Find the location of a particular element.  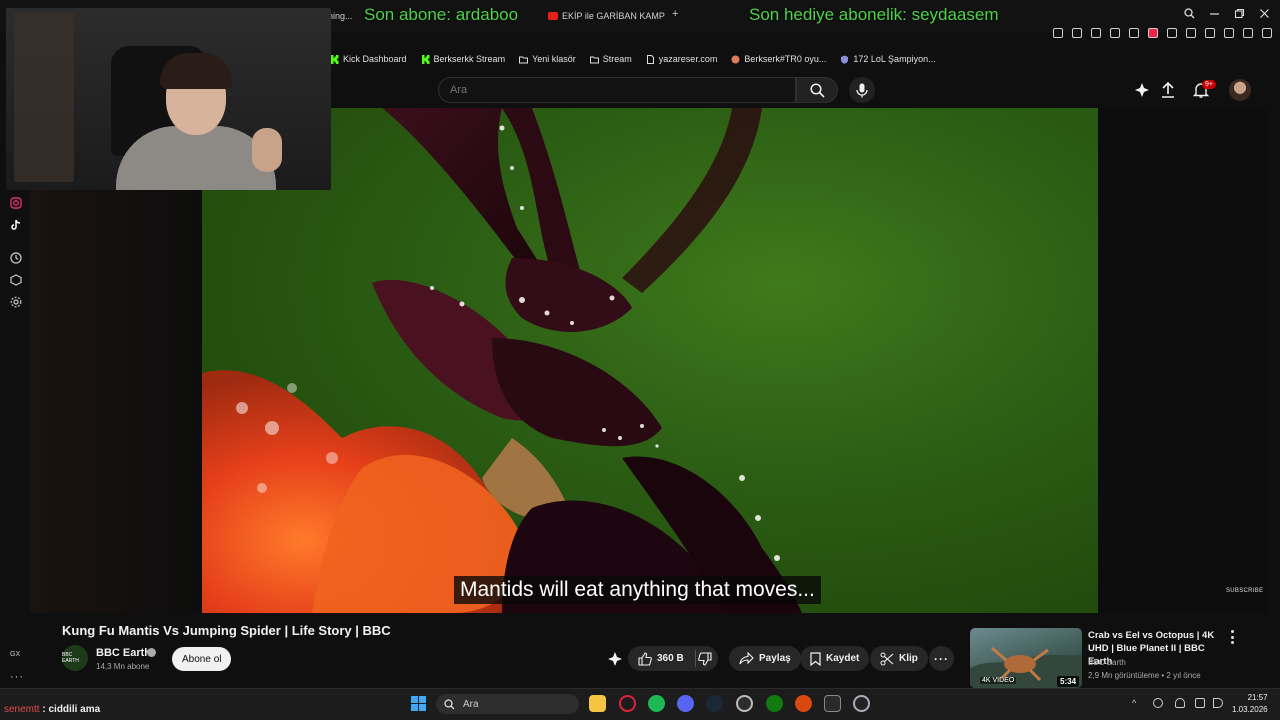

tray-volume-icon is located at coordinates (1218, 703).